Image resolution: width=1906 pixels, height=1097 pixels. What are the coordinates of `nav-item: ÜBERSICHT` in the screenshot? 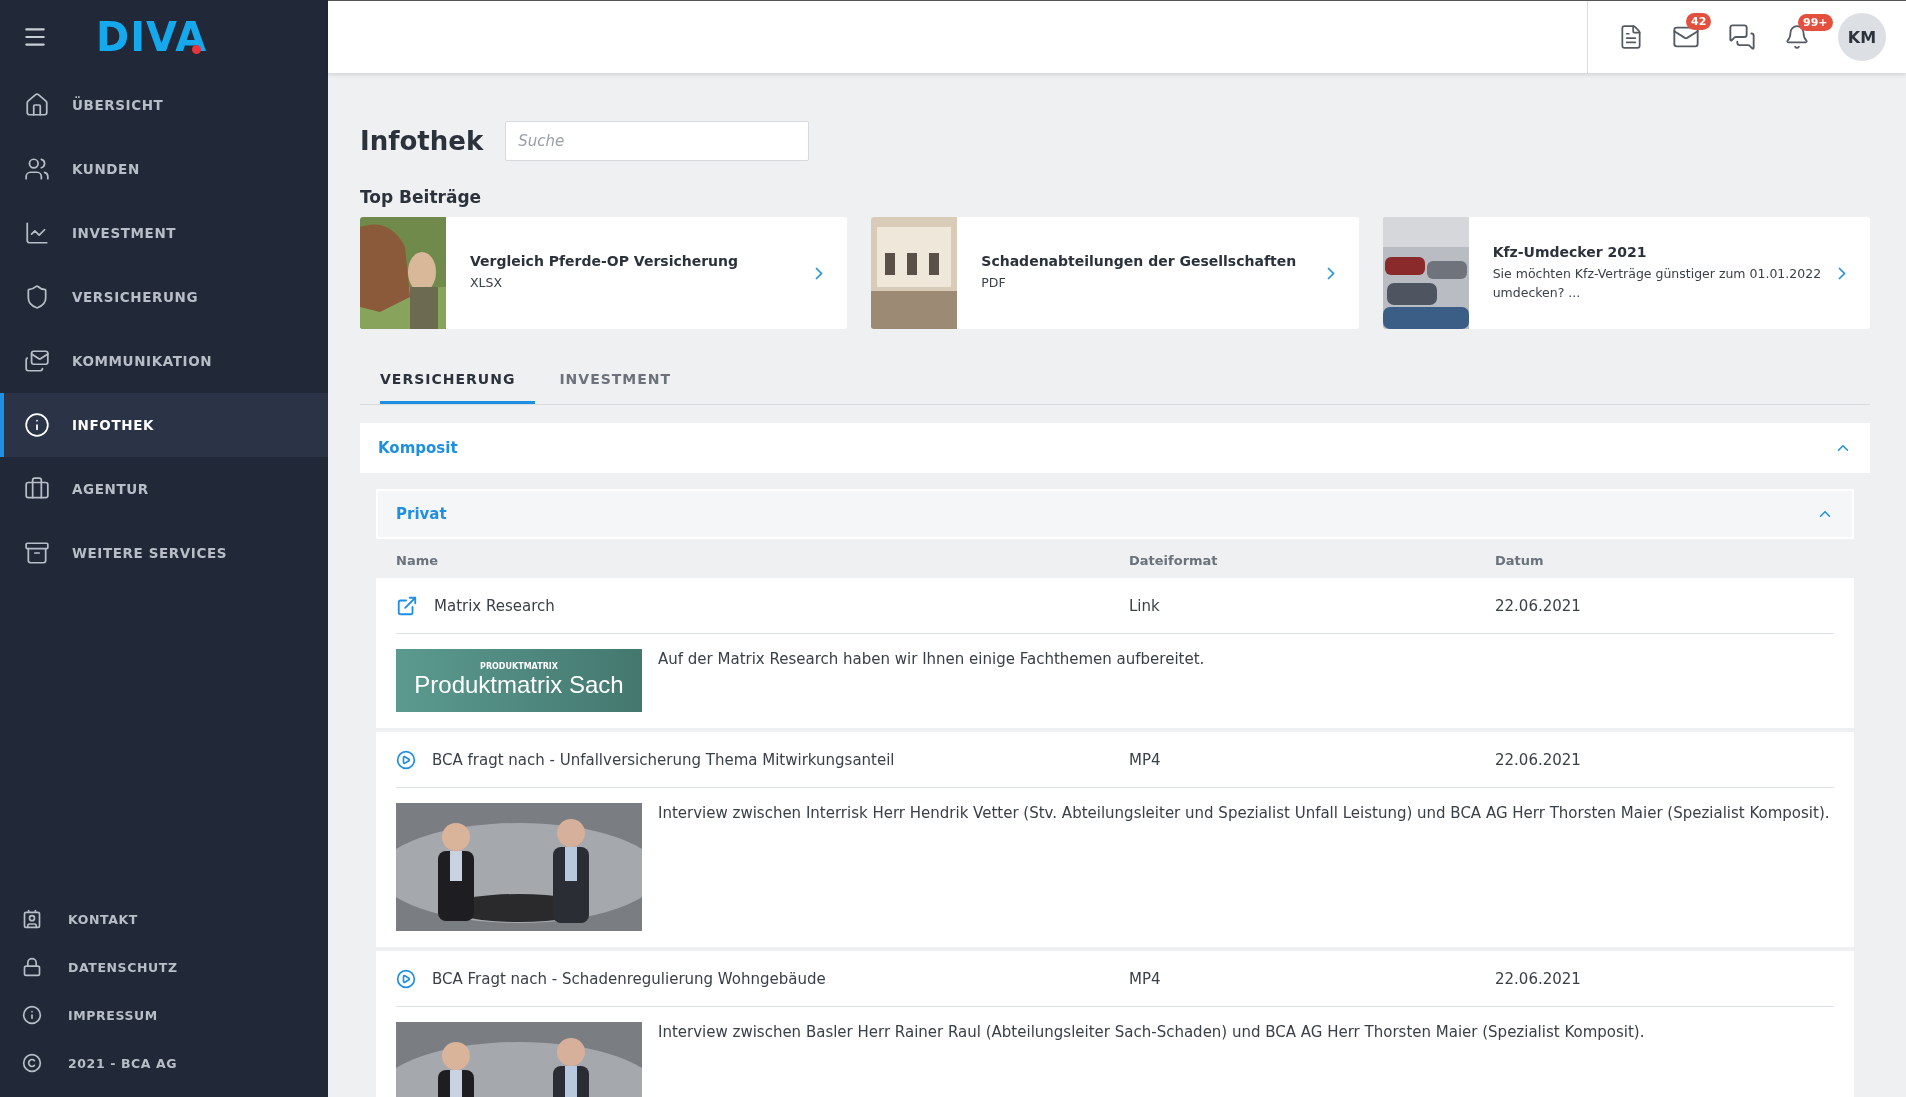 It's located at (164, 105).